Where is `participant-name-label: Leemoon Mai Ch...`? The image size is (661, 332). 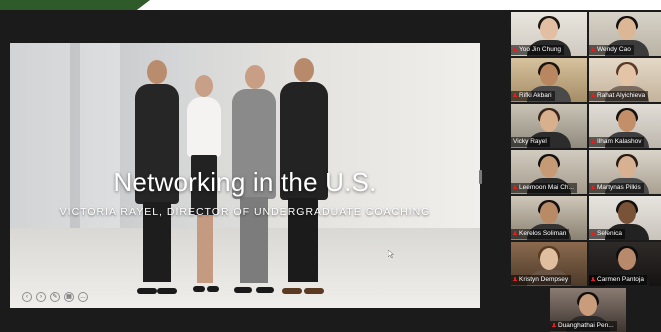 participant-name-label: Leemoon Mai Ch... is located at coordinates (544, 188).